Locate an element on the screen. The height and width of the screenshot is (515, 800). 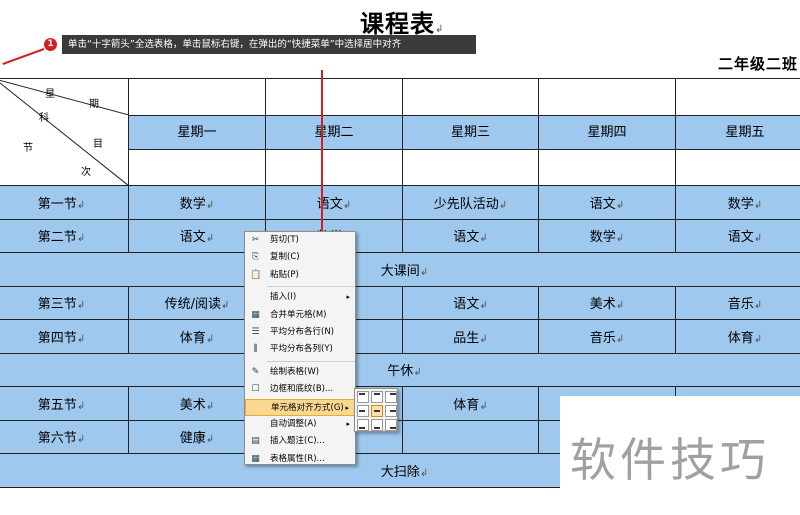
period-cell: 第四节↲ is located at coordinates (64, 336).